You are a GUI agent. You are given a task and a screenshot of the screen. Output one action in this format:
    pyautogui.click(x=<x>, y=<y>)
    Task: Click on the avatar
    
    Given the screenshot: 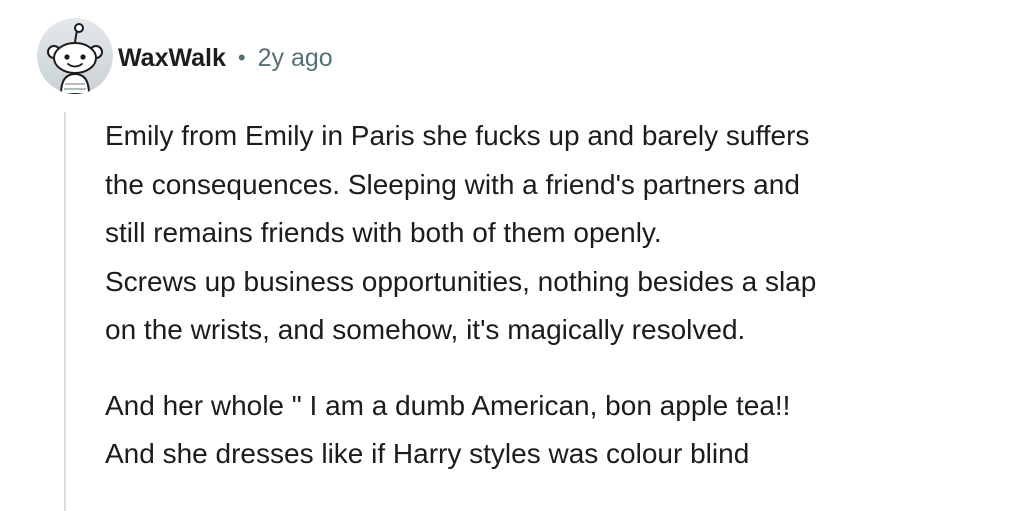 What is the action you would take?
    pyautogui.click(x=75, y=56)
    